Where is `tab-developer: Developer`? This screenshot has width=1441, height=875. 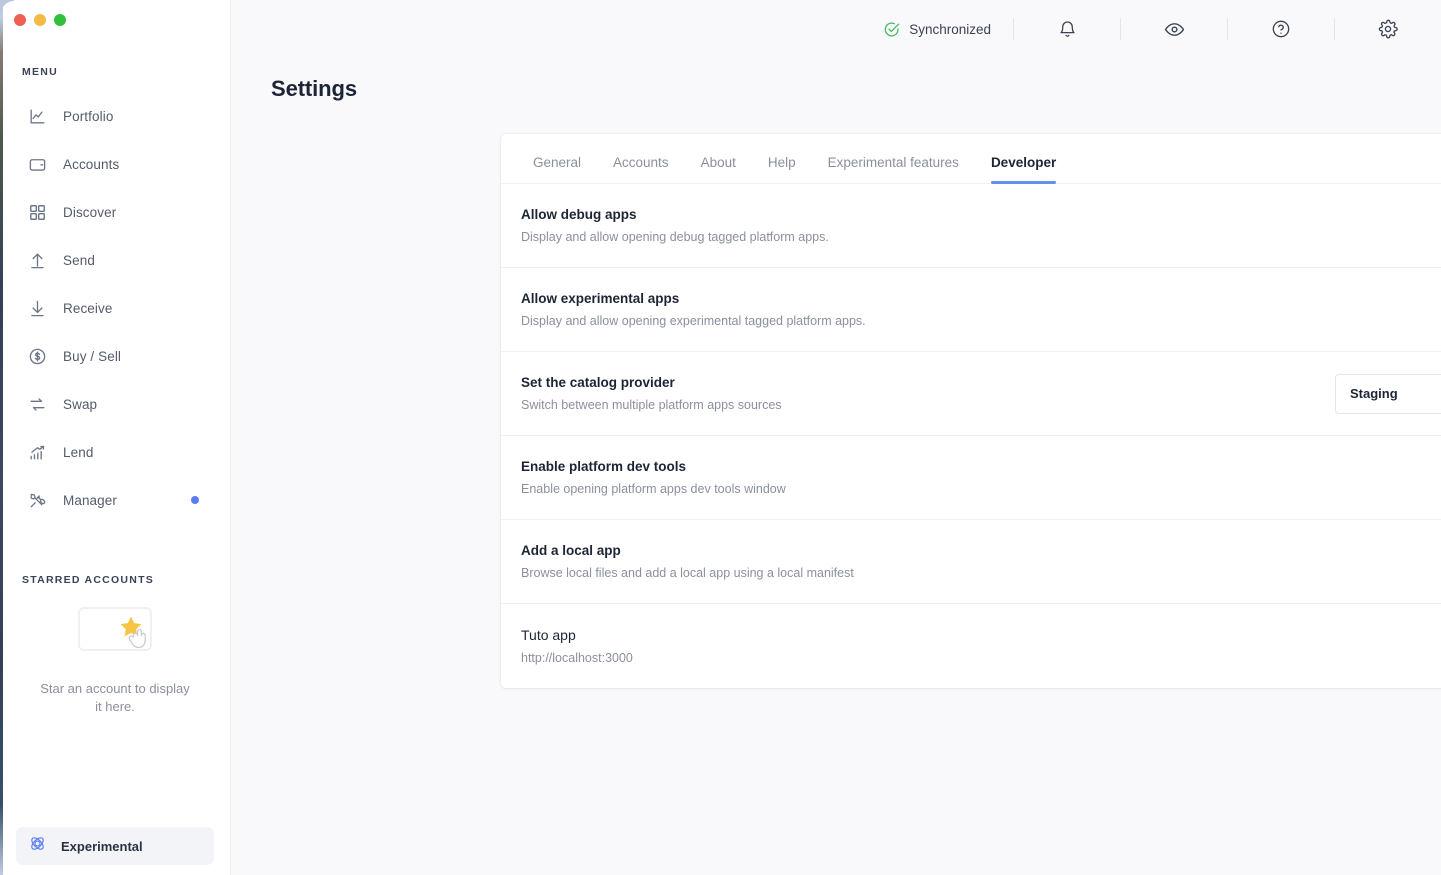
tab-developer: Developer is located at coordinates (1023, 169).